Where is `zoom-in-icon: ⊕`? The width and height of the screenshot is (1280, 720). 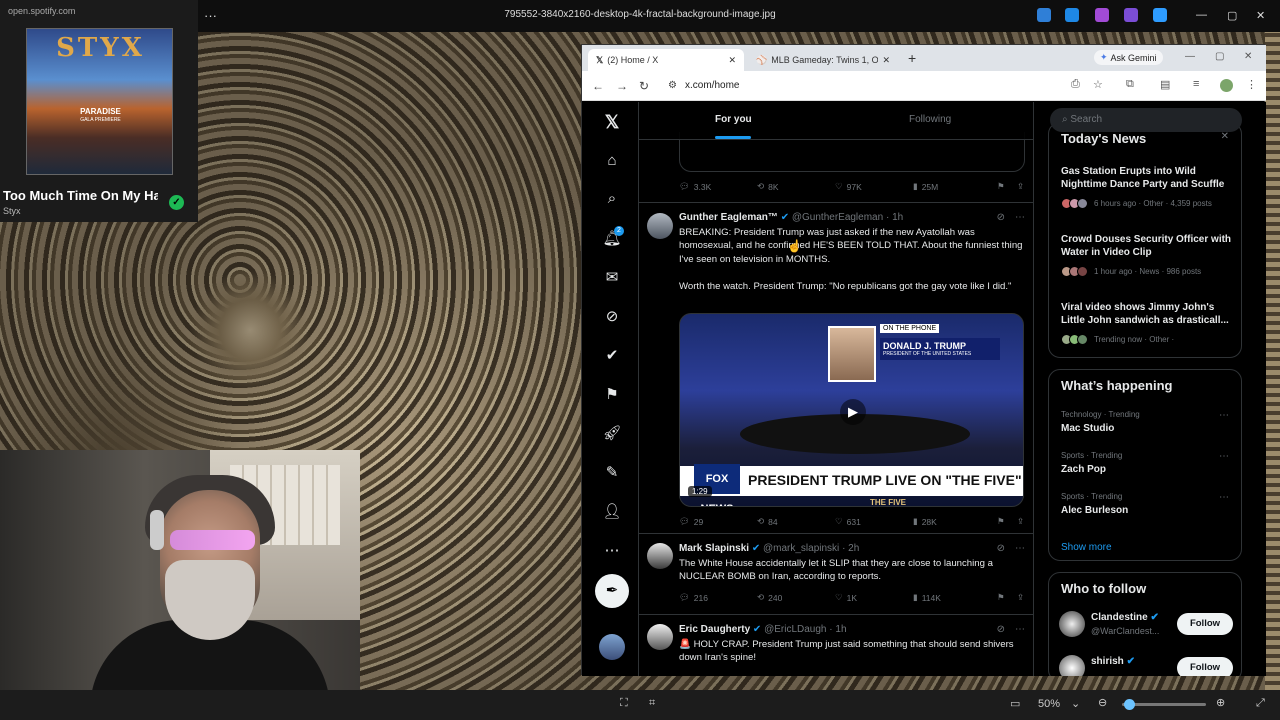
zoom-in-icon: ⊕ is located at coordinates (1220, 702).